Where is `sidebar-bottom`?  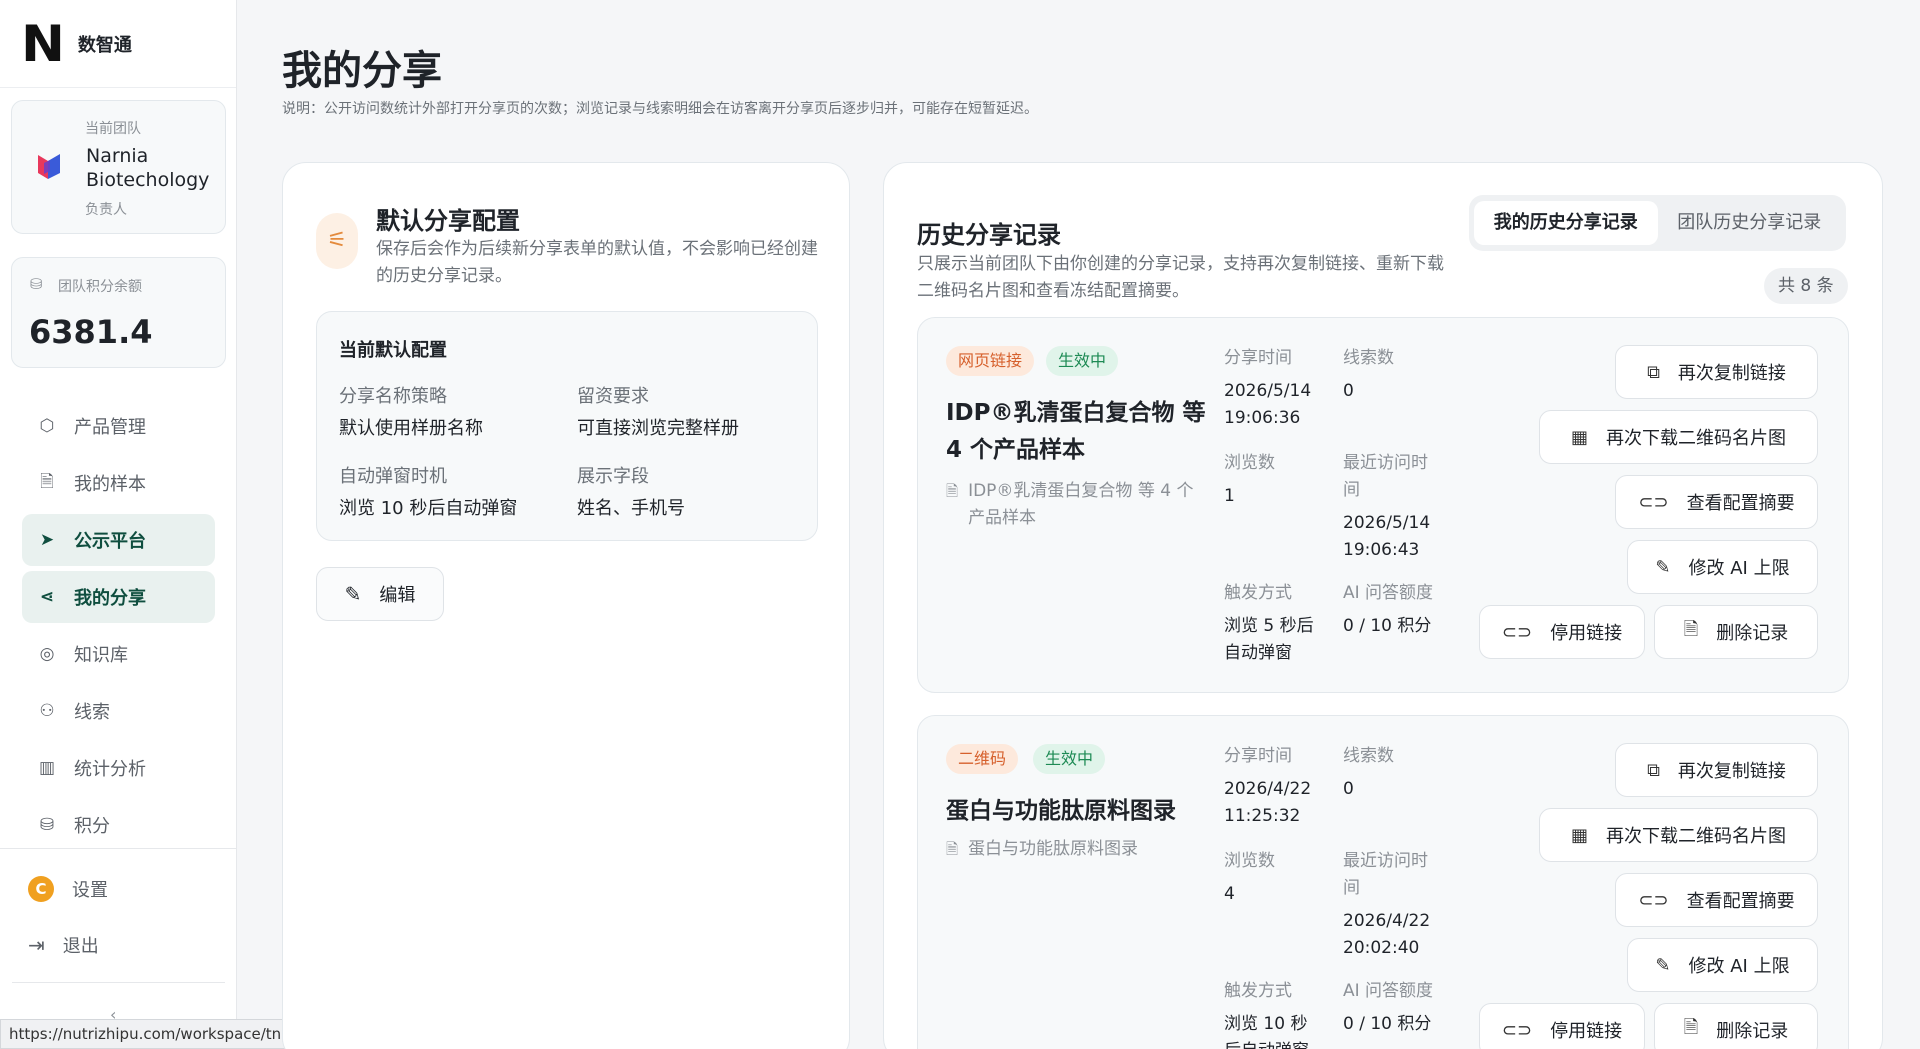 sidebar-bottom is located at coordinates (118, 848).